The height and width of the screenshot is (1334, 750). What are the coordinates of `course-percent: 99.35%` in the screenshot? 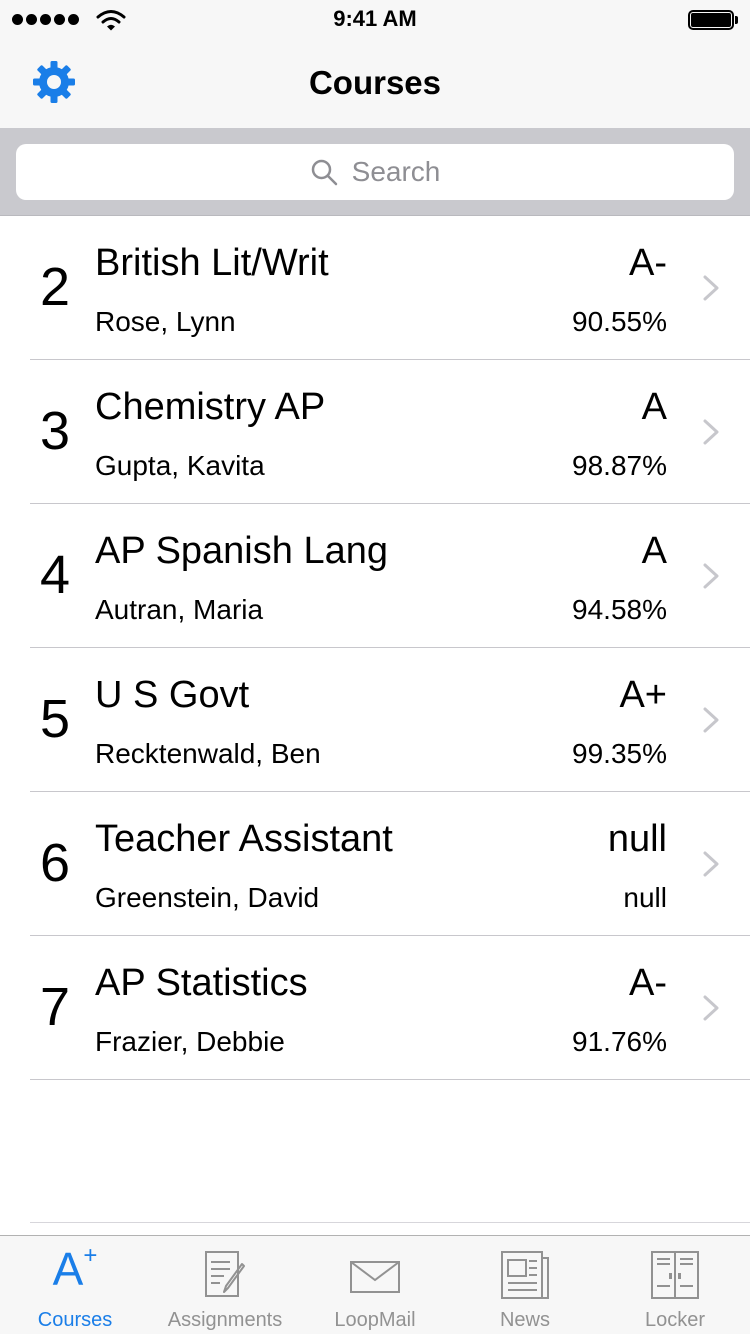 It's located at (619, 753).